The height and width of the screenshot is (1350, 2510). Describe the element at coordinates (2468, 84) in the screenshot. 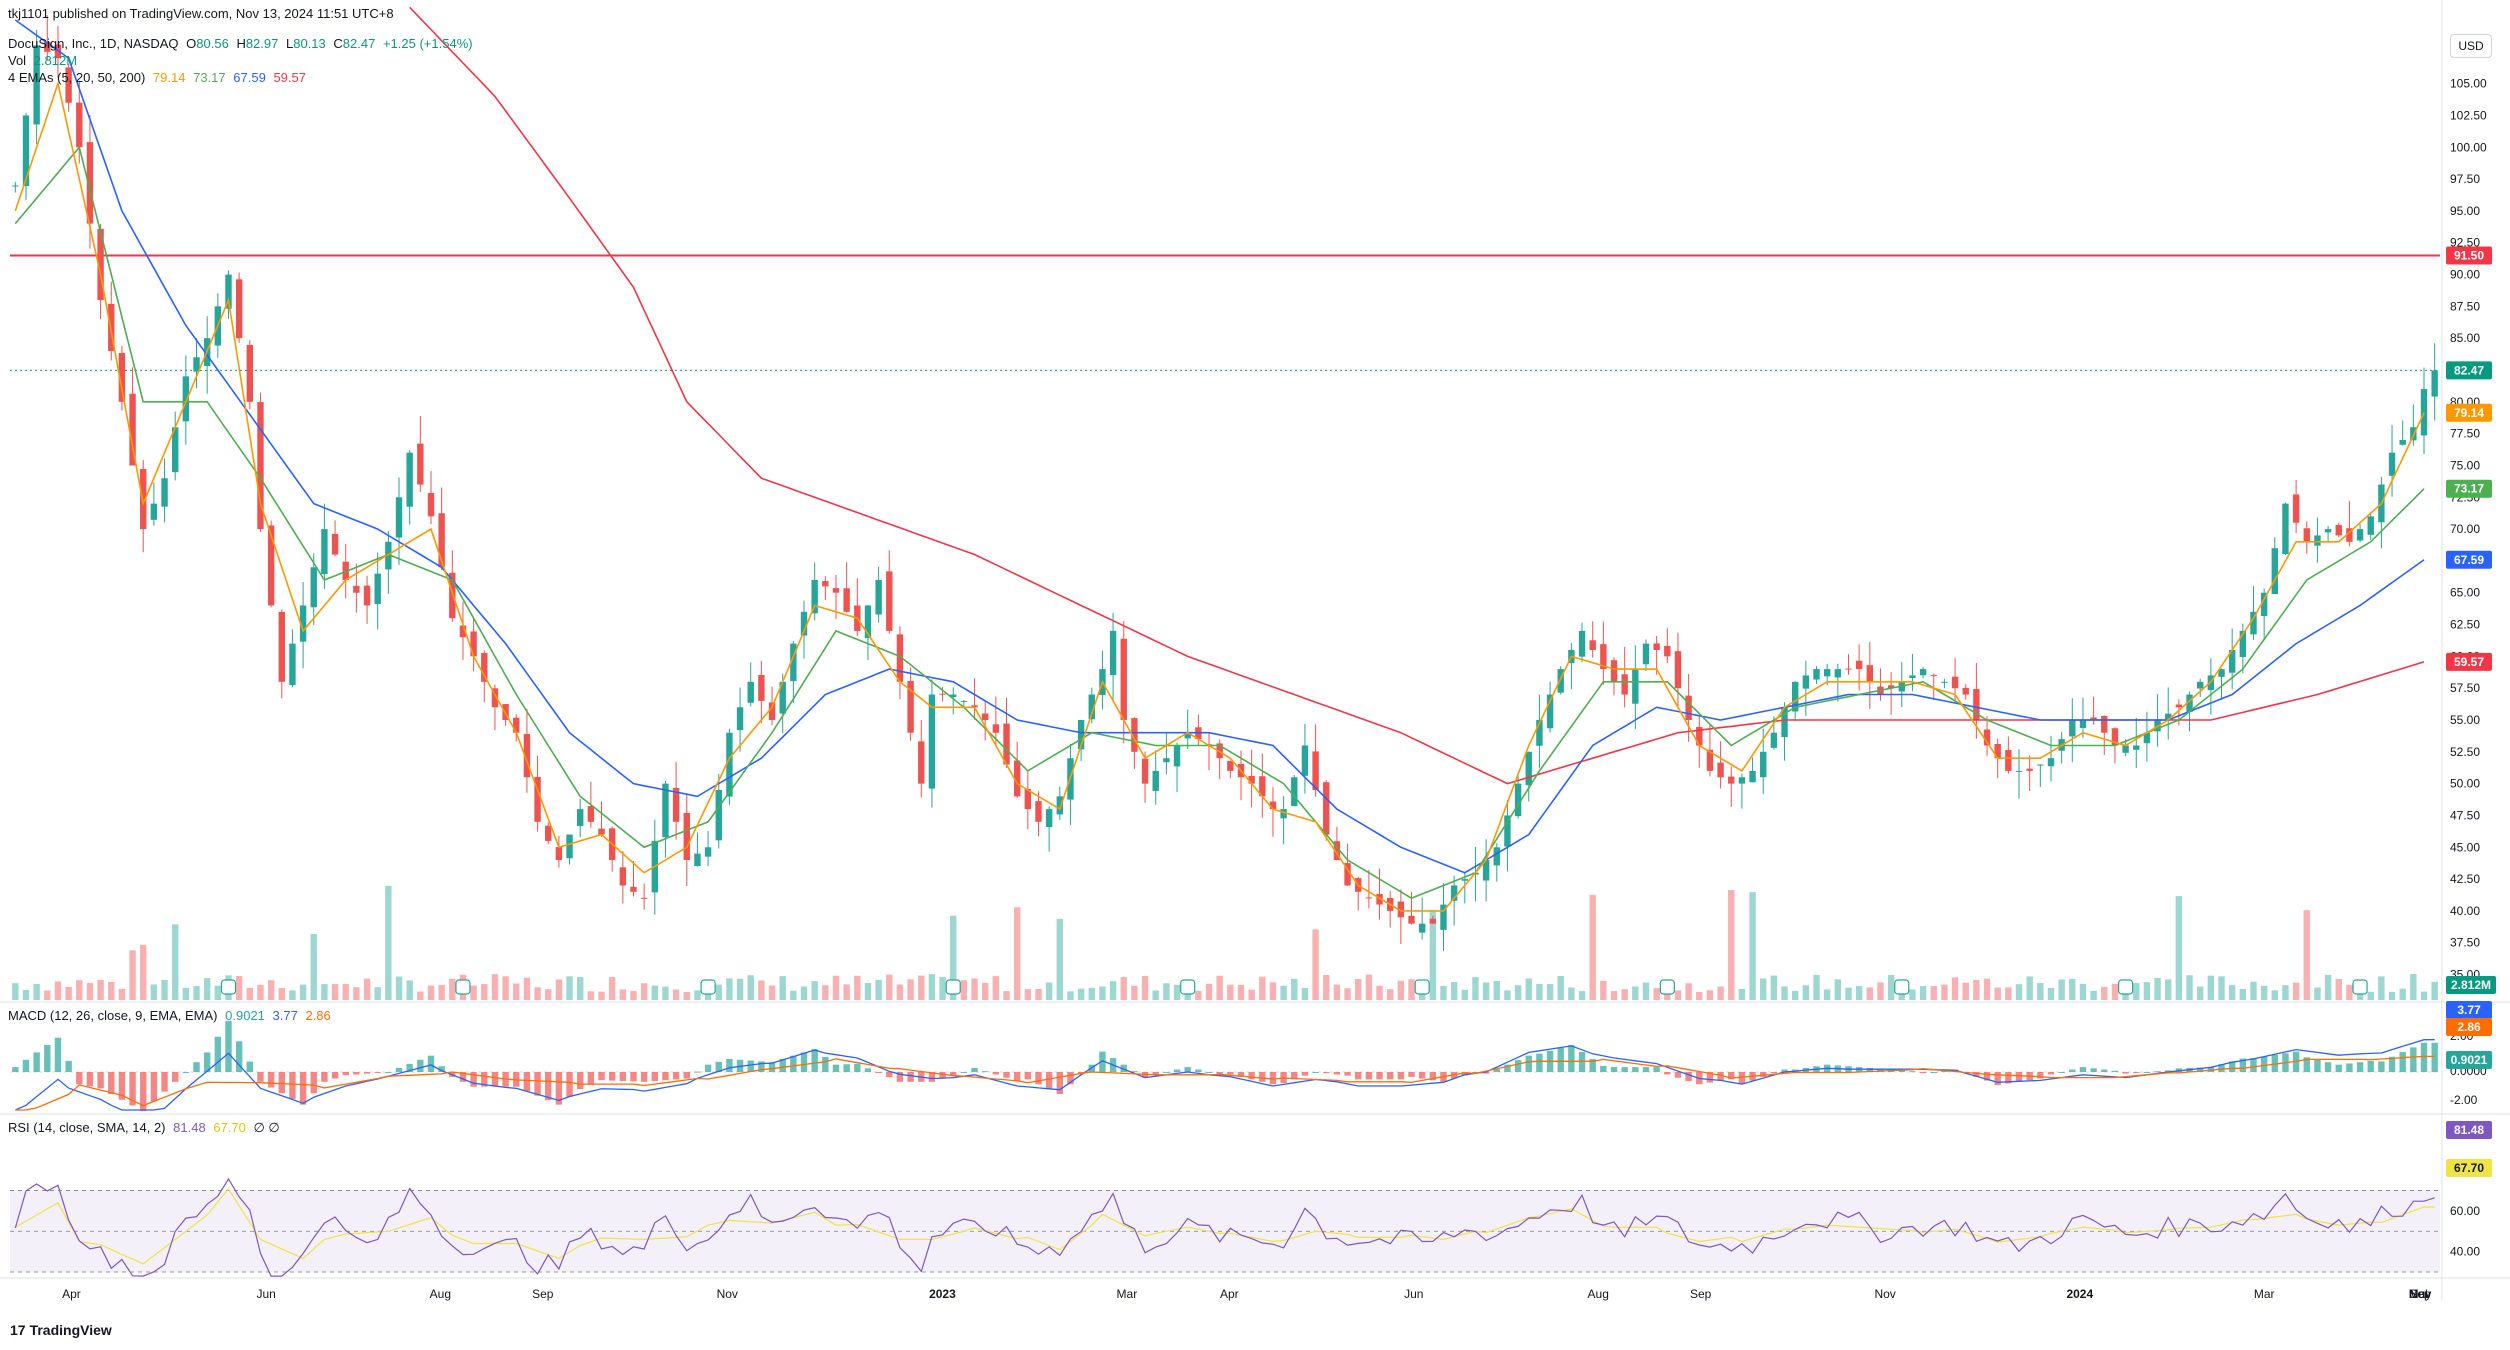

I see `price-tick-label: 105.00` at that location.